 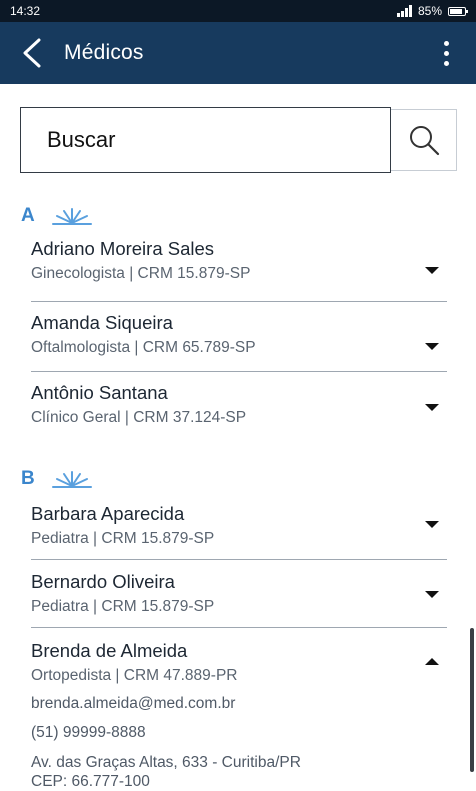 I want to click on battery-icon, so click(x=458, y=11).